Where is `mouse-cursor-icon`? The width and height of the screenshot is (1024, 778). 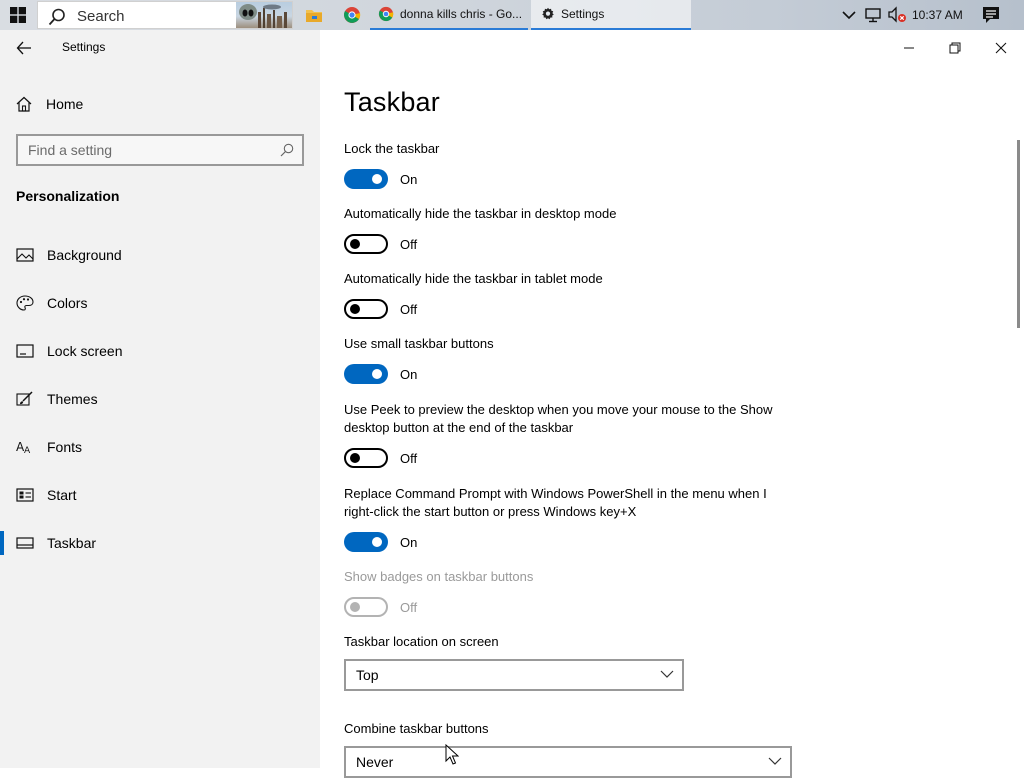
mouse-cursor-icon is located at coordinates (452, 754).